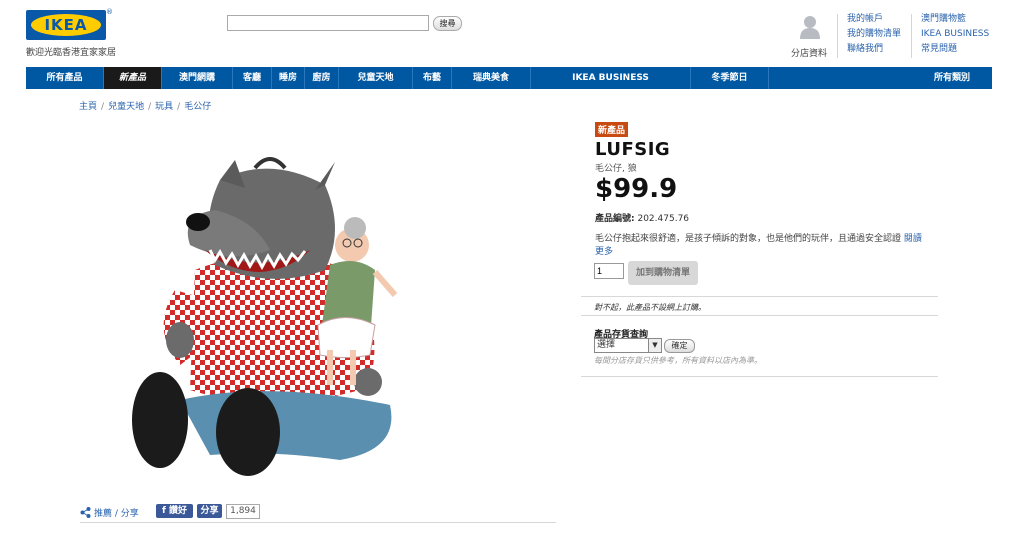 The width and height of the screenshot is (1024, 546). What do you see at coordinates (243, 511) in the screenshot?
I see `share-count: 1,894` at bounding box center [243, 511].